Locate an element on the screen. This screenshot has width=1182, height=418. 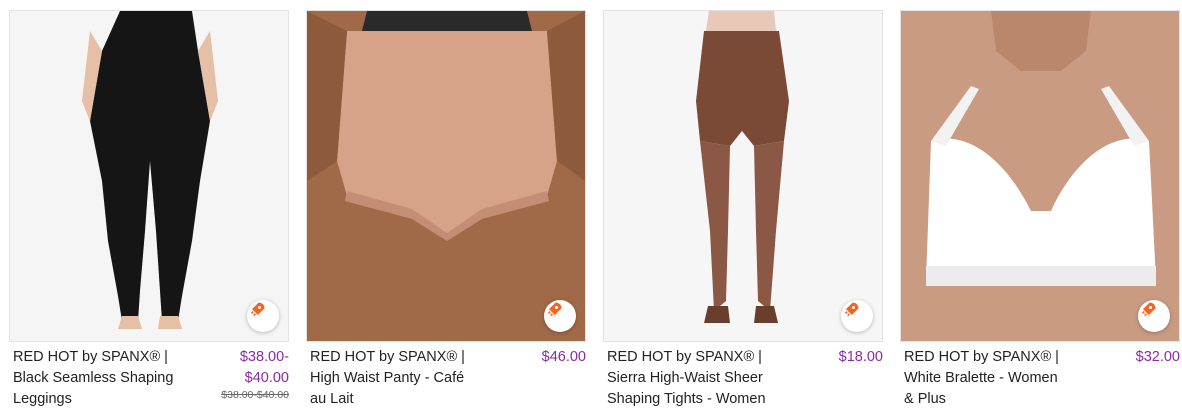
sale-price: $32.00 is located at coordinates (1157, 357).